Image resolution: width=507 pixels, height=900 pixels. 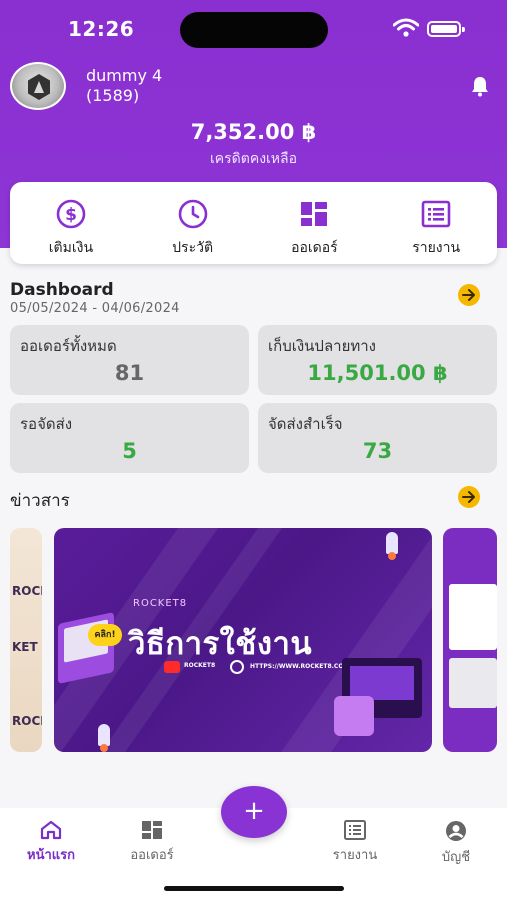 I want to click on nav-label: รายงาน, so click(x=355, y=855).